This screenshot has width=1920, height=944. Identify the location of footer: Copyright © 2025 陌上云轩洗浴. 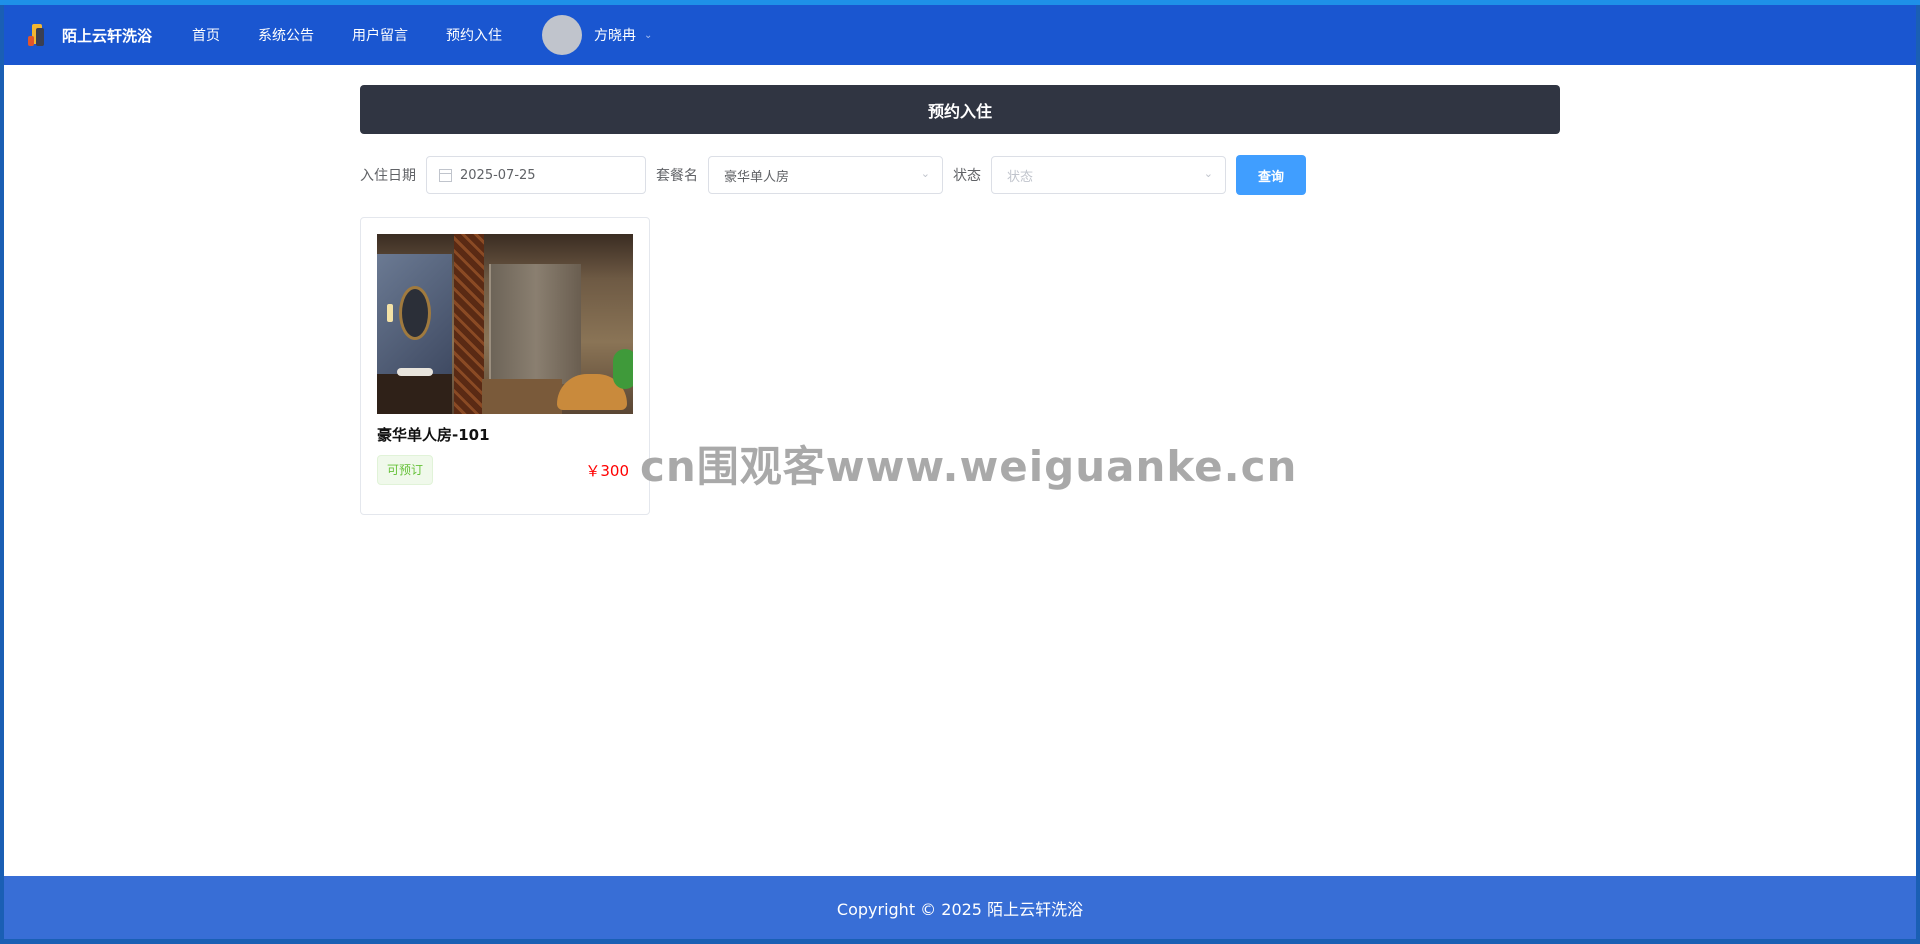
(960, 907).